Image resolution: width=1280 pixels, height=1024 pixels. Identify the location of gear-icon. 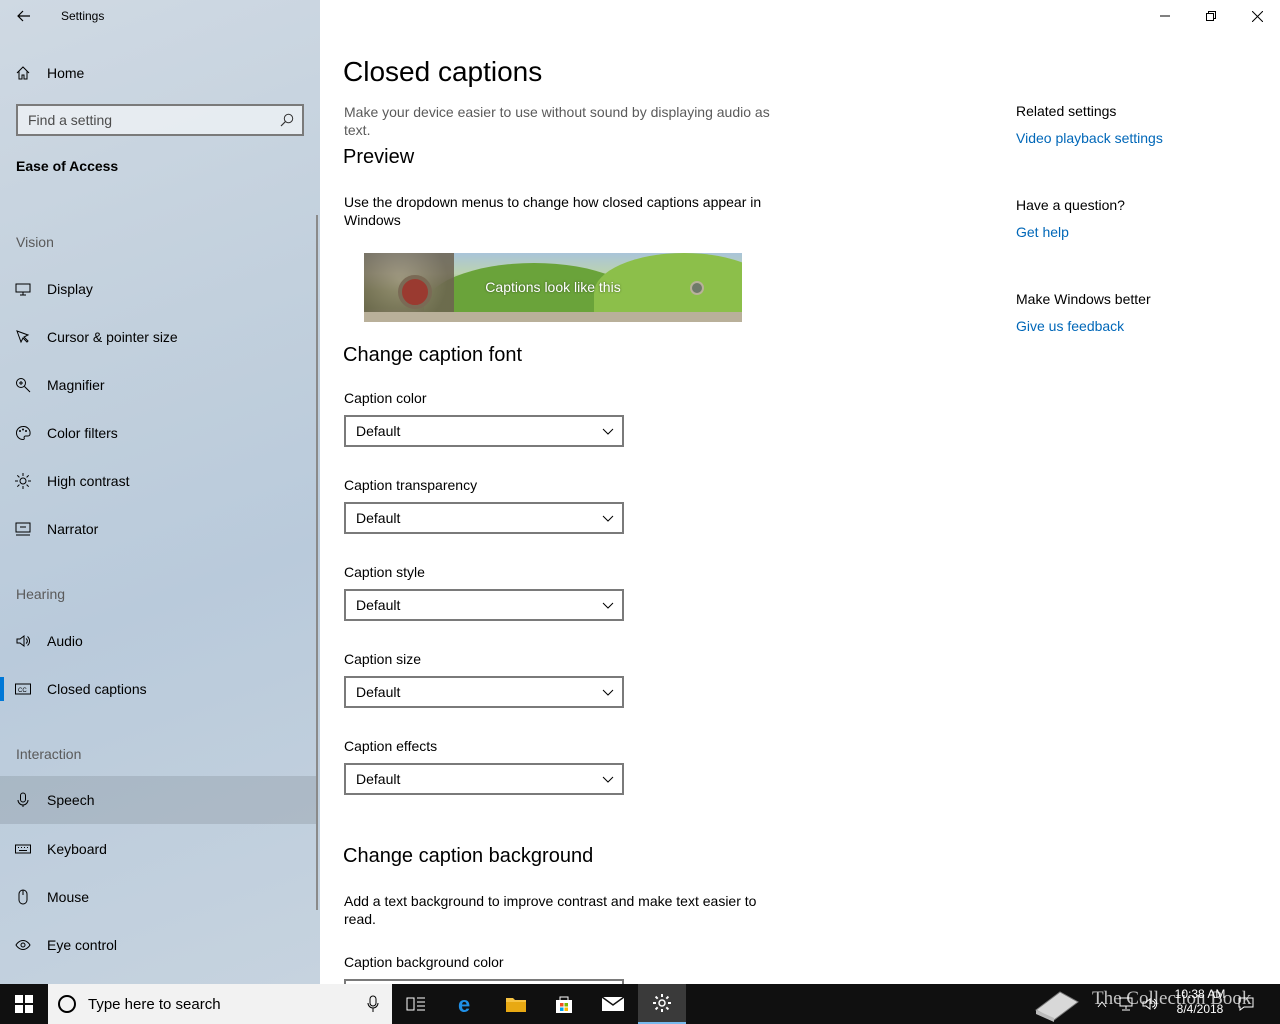
(662, 1003).